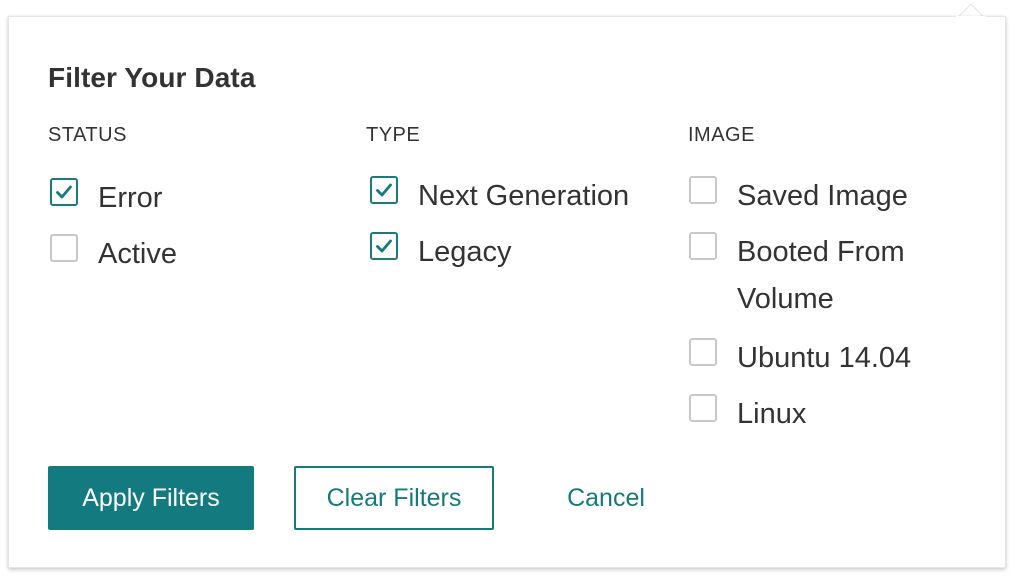 Image resolution: width=1016 pixels, height=584 pixels. What do you see at coordinates (971, 17) in the screenshot?
I see `popover-caret-mask` at bounding box center [971, 17].